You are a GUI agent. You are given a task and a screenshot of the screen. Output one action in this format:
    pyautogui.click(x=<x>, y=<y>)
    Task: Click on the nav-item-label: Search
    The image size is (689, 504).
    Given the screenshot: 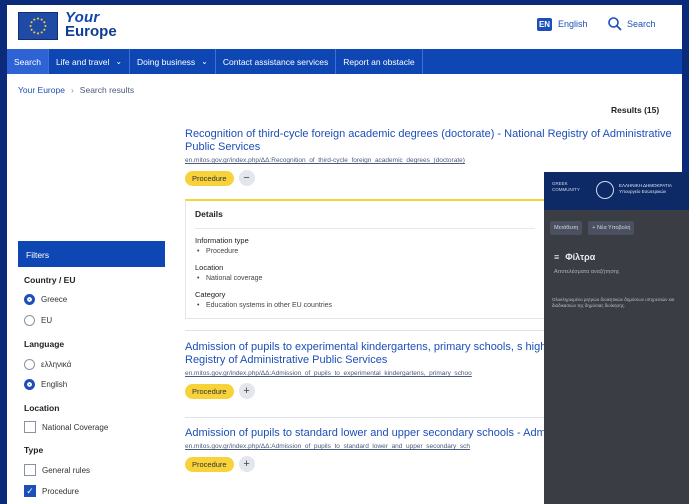 What is the action you would take?
    pyautogui.click(x=27, y=61)
    